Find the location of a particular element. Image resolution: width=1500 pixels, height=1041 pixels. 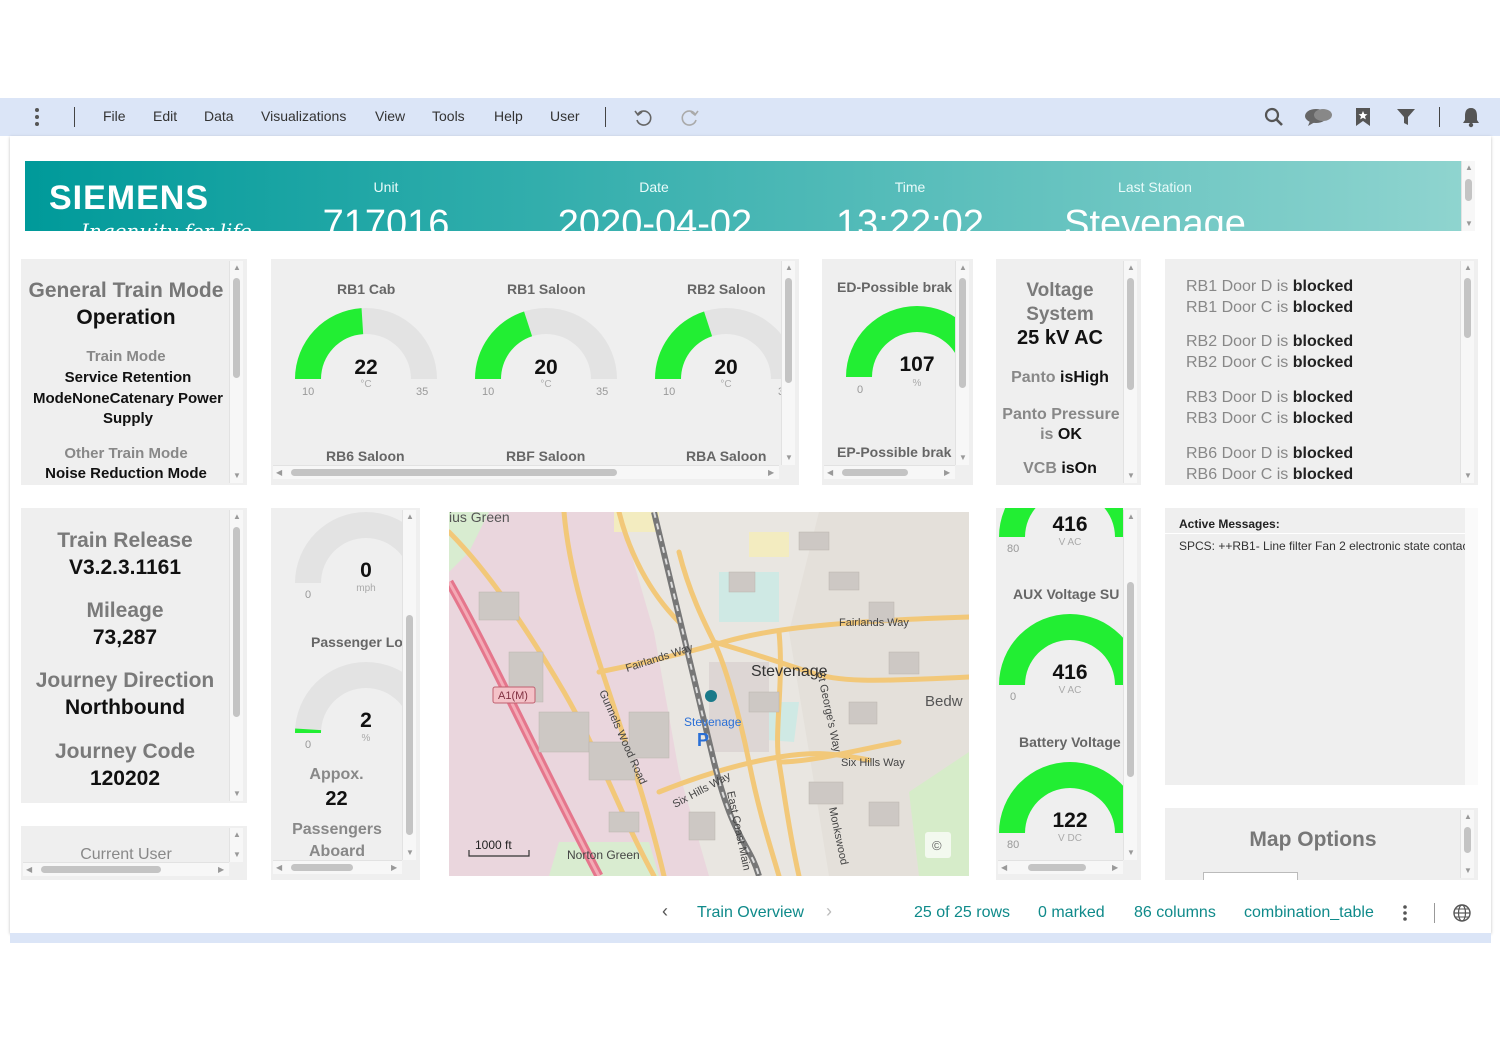

voltage-system-value: 25 kV AC is located at coordinates (1060, 338).